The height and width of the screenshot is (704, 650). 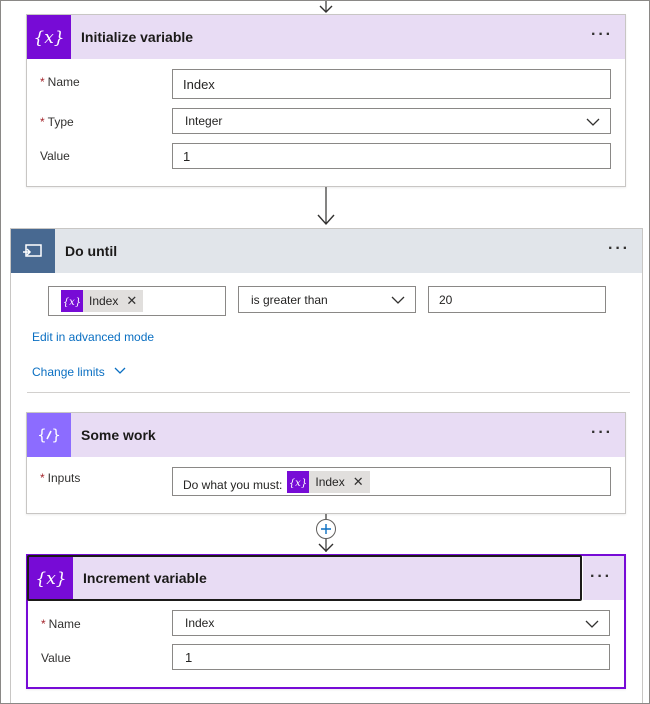 I want to click on name-input: Index, so click(x=391, y=84).